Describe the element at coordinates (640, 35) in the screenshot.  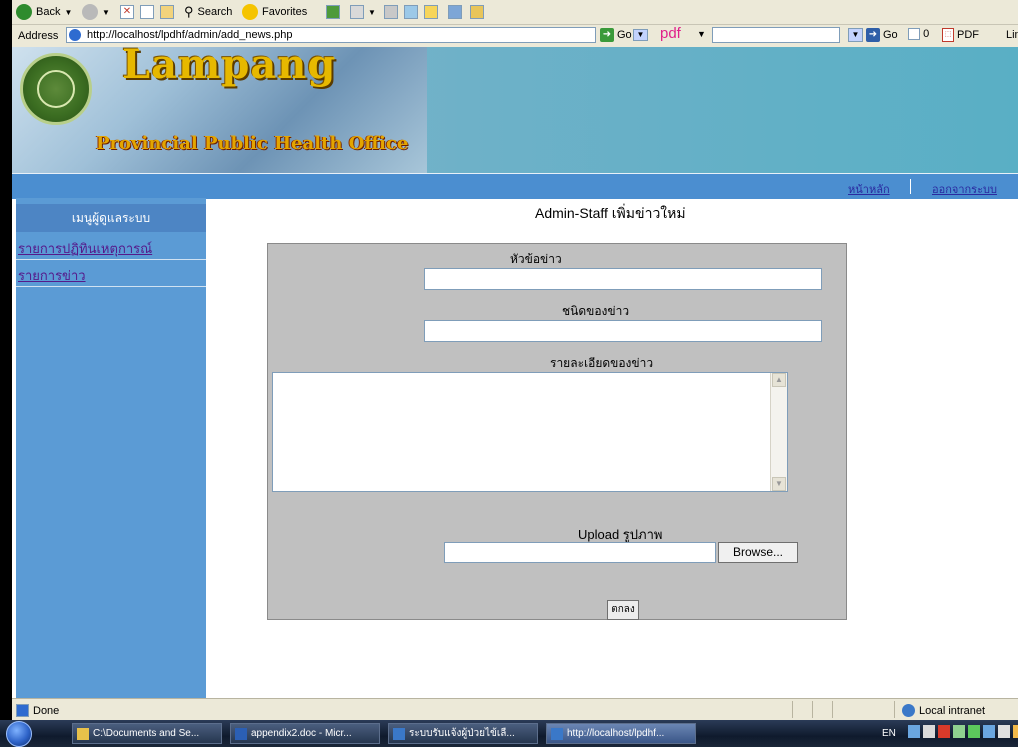
I see `address-dropdown-button: ▼` at that location.